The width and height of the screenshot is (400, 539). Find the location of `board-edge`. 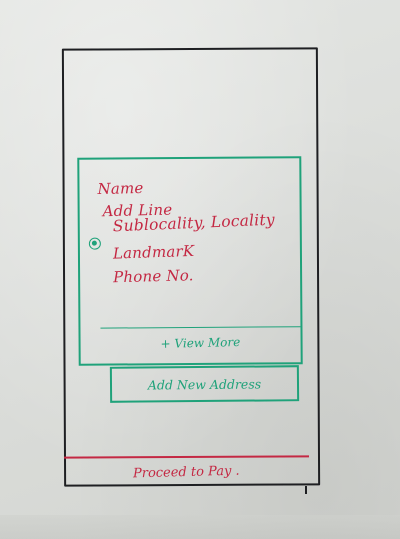

board-edge is located at coordinates (200, 527).